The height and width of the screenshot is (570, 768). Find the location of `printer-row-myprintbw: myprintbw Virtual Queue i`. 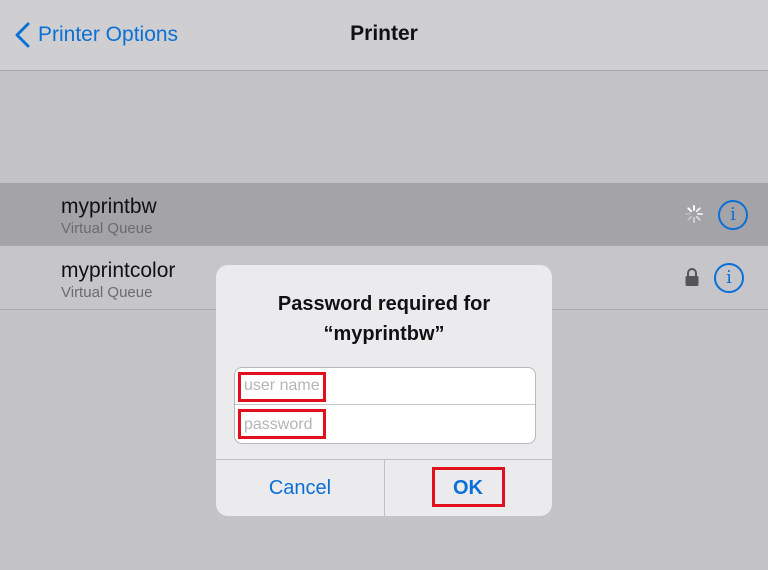

printer-row-myprintbw: myprintbw Virtual Queue i is located at coordinates (384, 214).